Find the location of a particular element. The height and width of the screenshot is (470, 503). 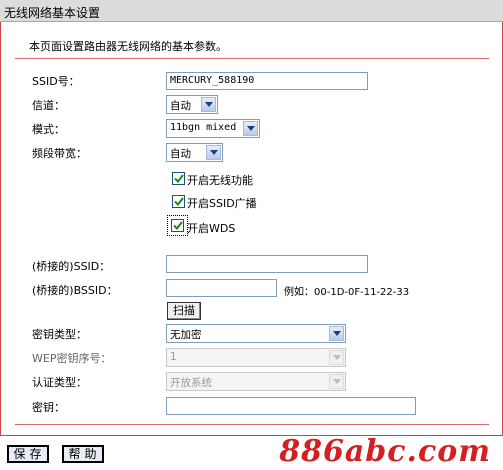

wep-index-value: 1 is located at coordinates (173, 357).